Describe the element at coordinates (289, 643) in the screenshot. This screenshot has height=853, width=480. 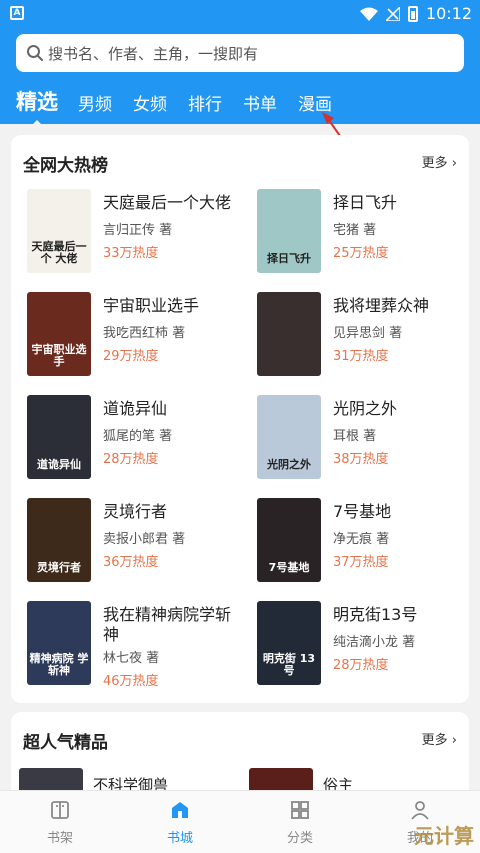
I see `book-cover: 明克街 13号` at that location.